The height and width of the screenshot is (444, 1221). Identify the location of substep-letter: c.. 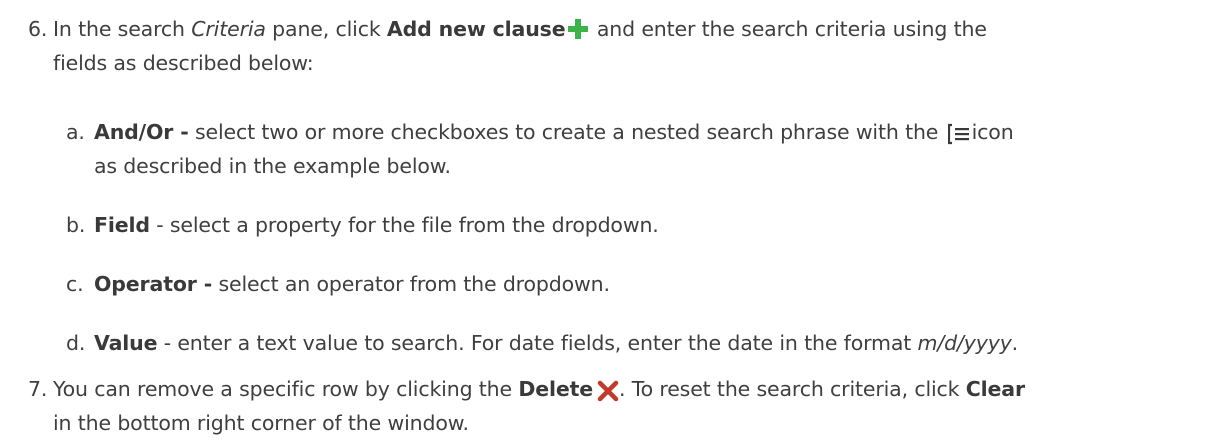
(75, 284).